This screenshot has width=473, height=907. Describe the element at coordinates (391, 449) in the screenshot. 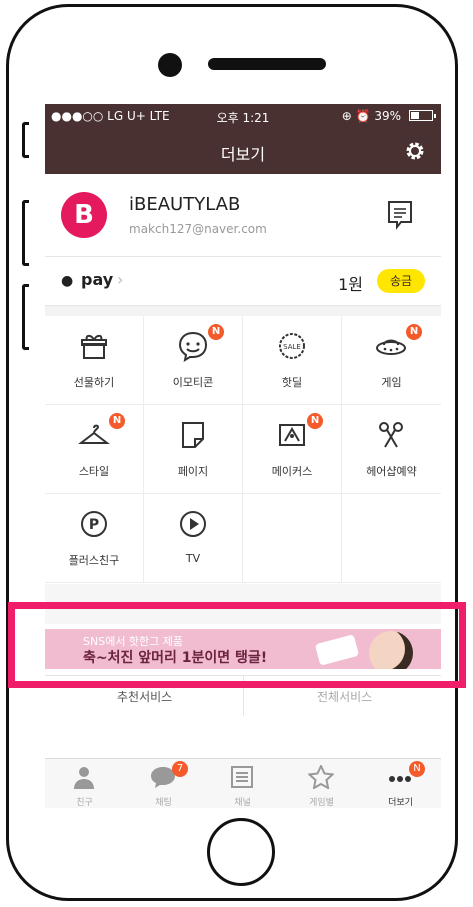

I see `grid-item-hairshop: 헤어샵예약` at that location.